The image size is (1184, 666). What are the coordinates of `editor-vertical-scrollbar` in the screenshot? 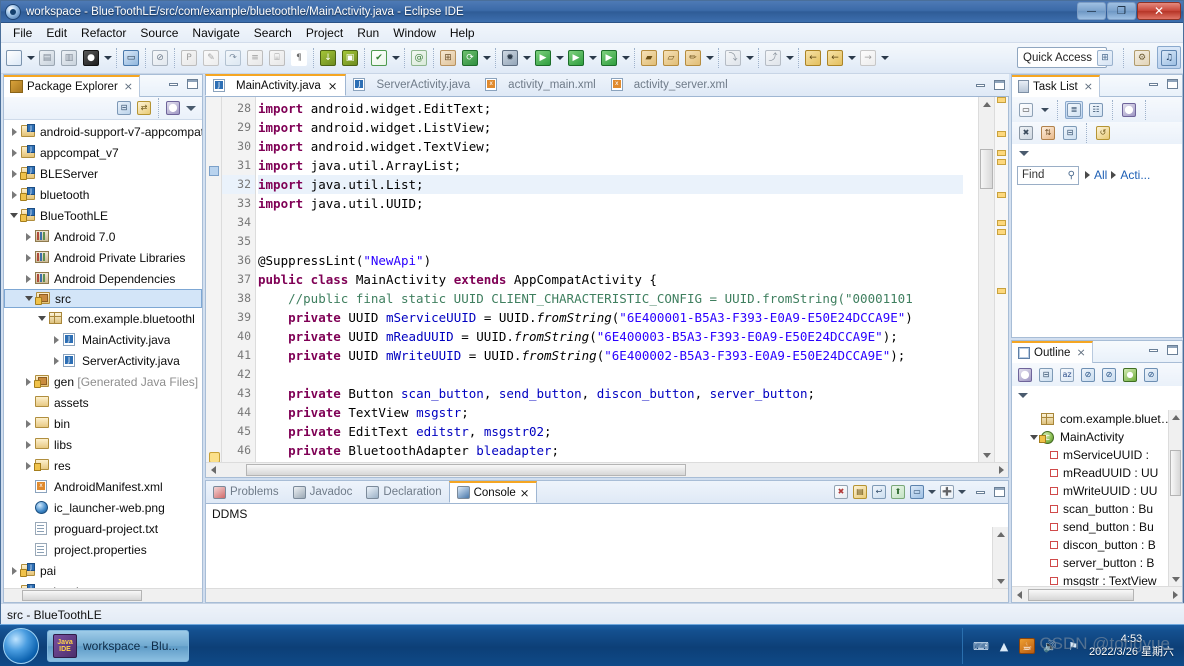 It's located at (986, 279).